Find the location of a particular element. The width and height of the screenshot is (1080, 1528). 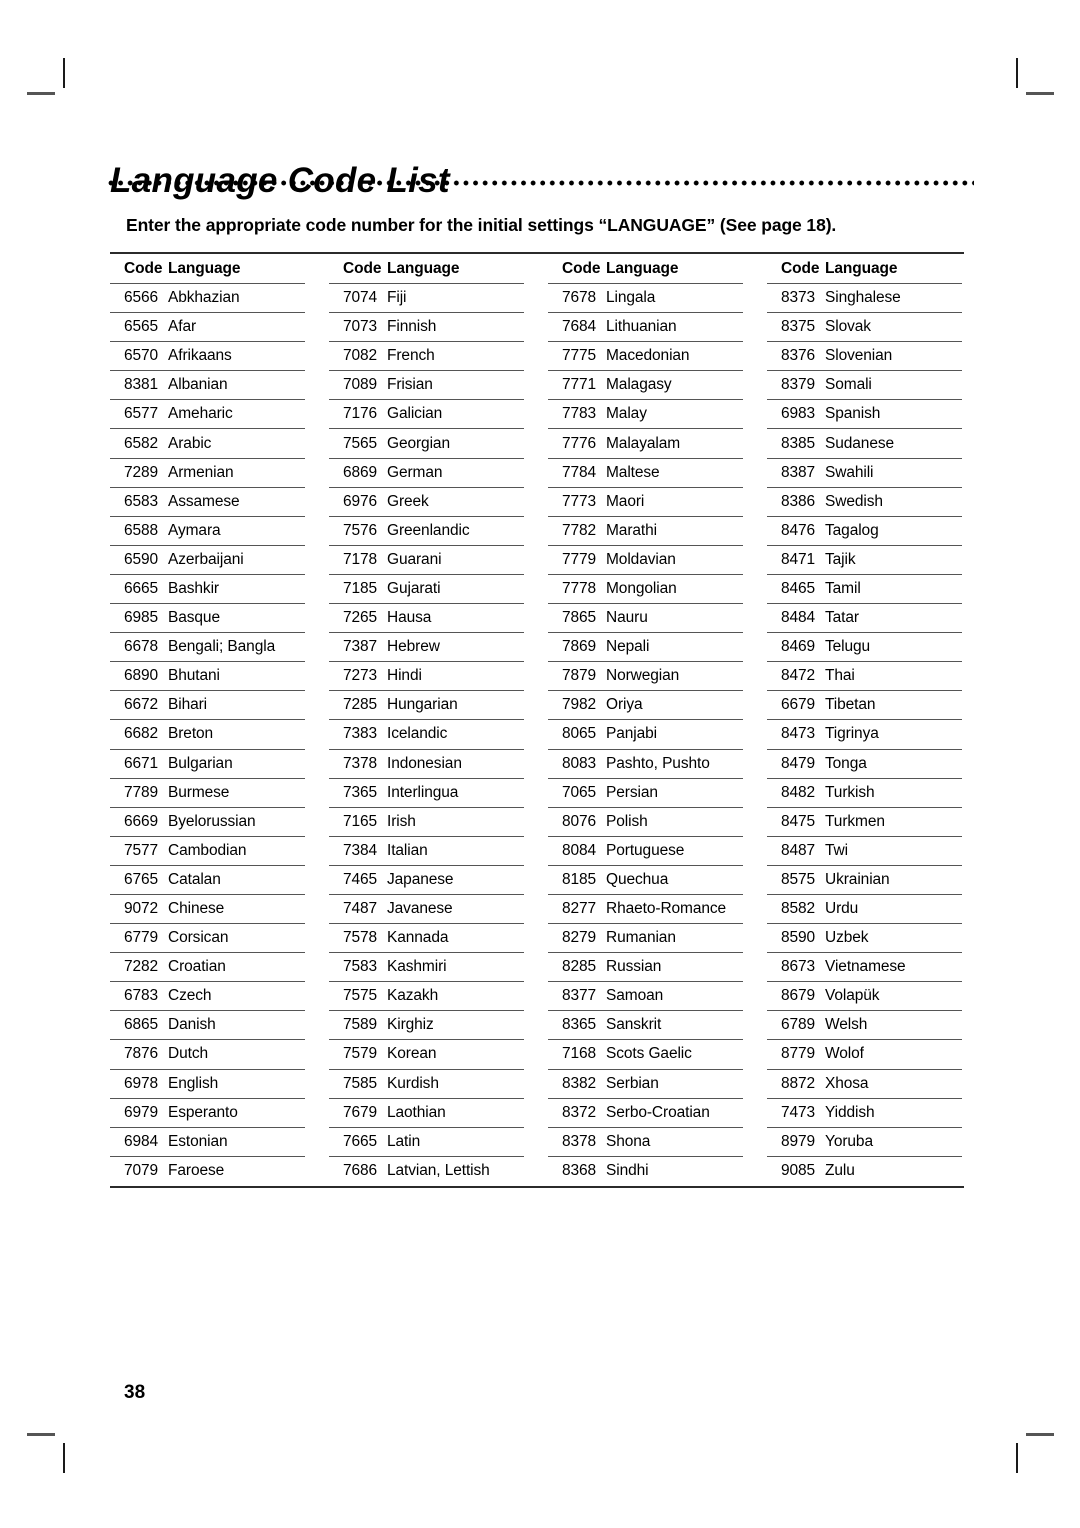

cell-language: Kirghiz is located at coordinates (410, 1025).